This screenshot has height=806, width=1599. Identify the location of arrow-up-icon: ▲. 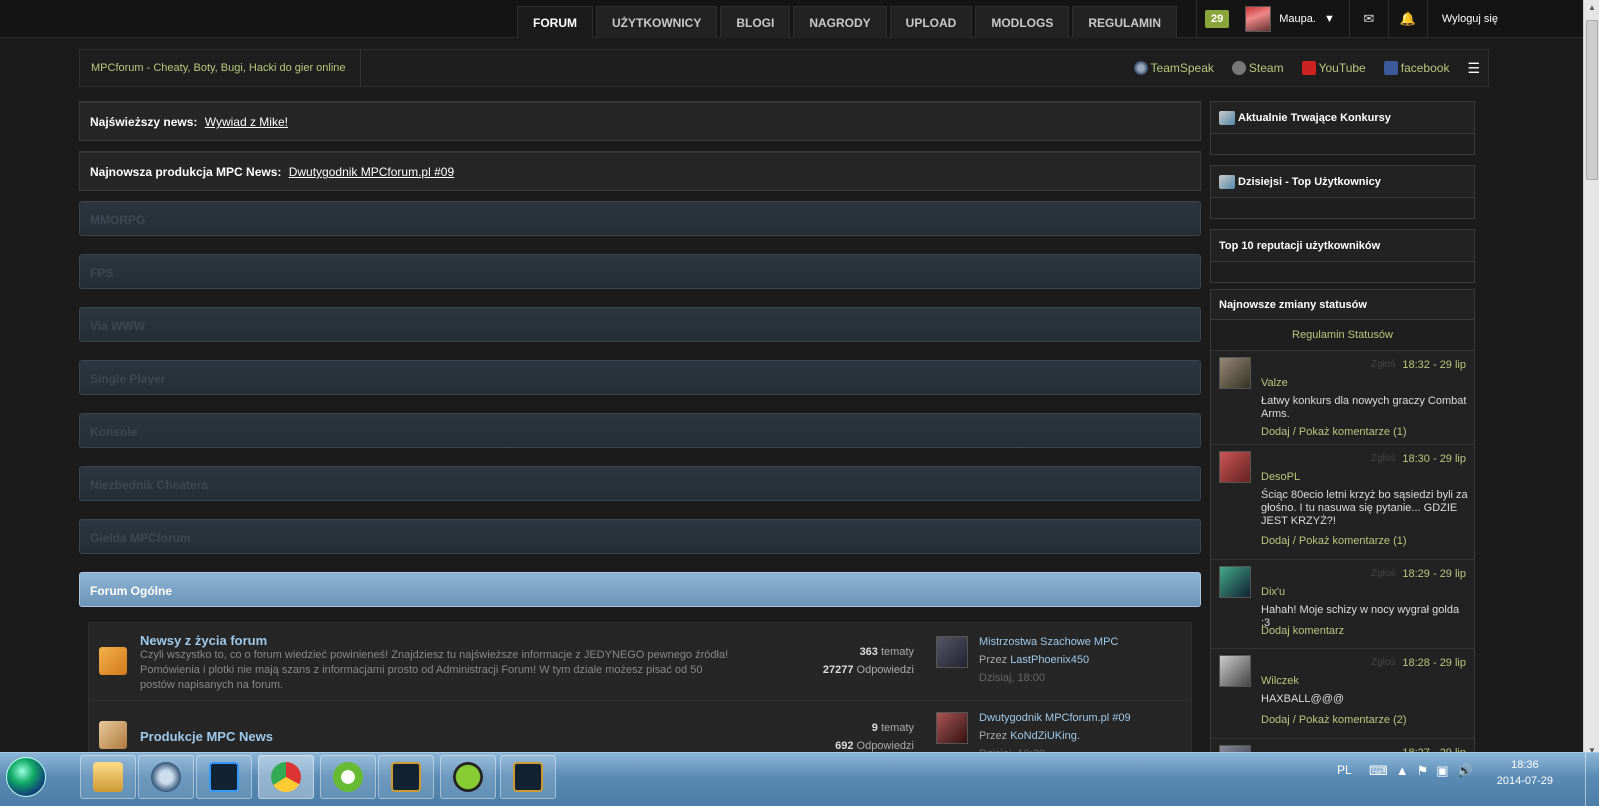
(1402, 771).